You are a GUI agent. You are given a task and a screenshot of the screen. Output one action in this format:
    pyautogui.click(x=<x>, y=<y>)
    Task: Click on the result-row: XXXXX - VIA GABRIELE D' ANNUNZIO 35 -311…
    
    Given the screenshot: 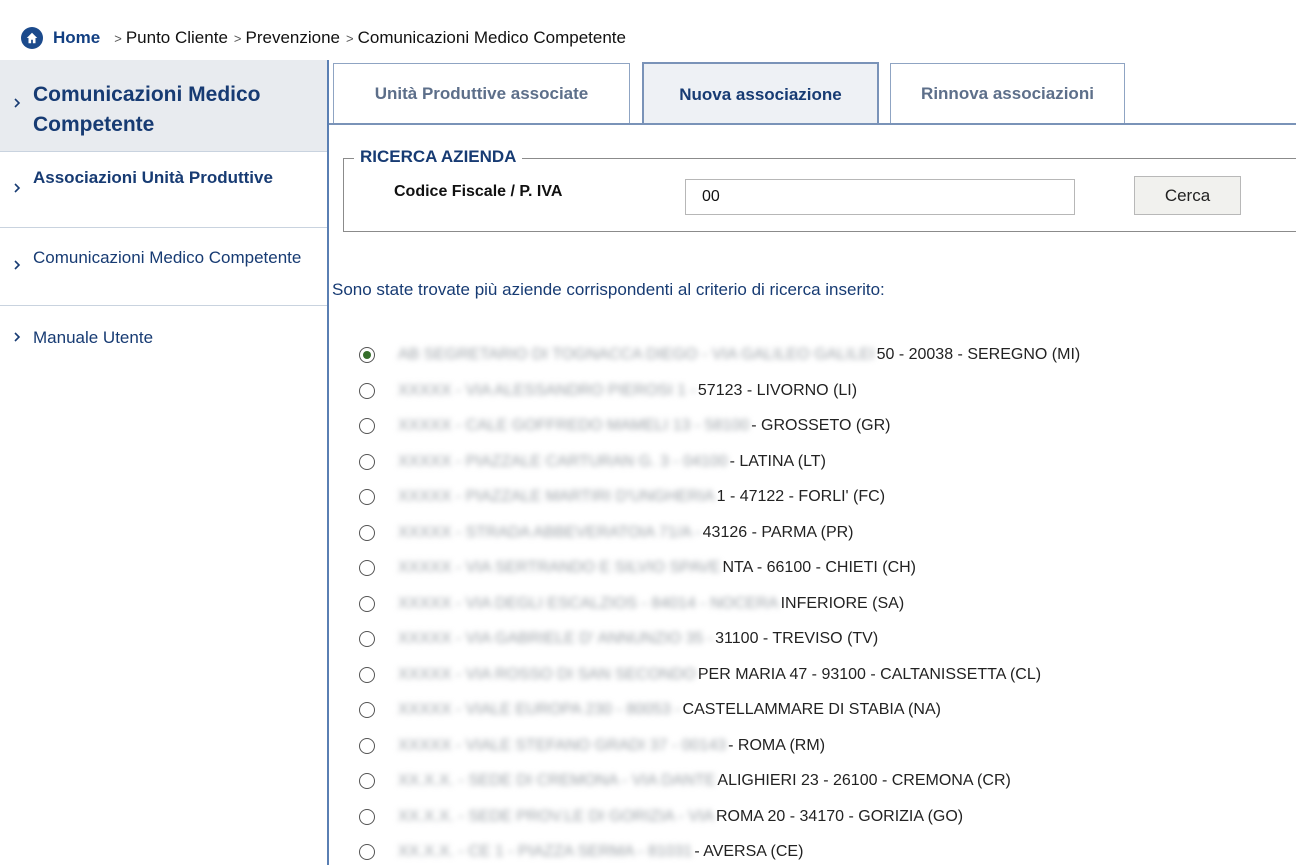 What is the action you would take?
    pyautogui.click(x=618, y=639)
    